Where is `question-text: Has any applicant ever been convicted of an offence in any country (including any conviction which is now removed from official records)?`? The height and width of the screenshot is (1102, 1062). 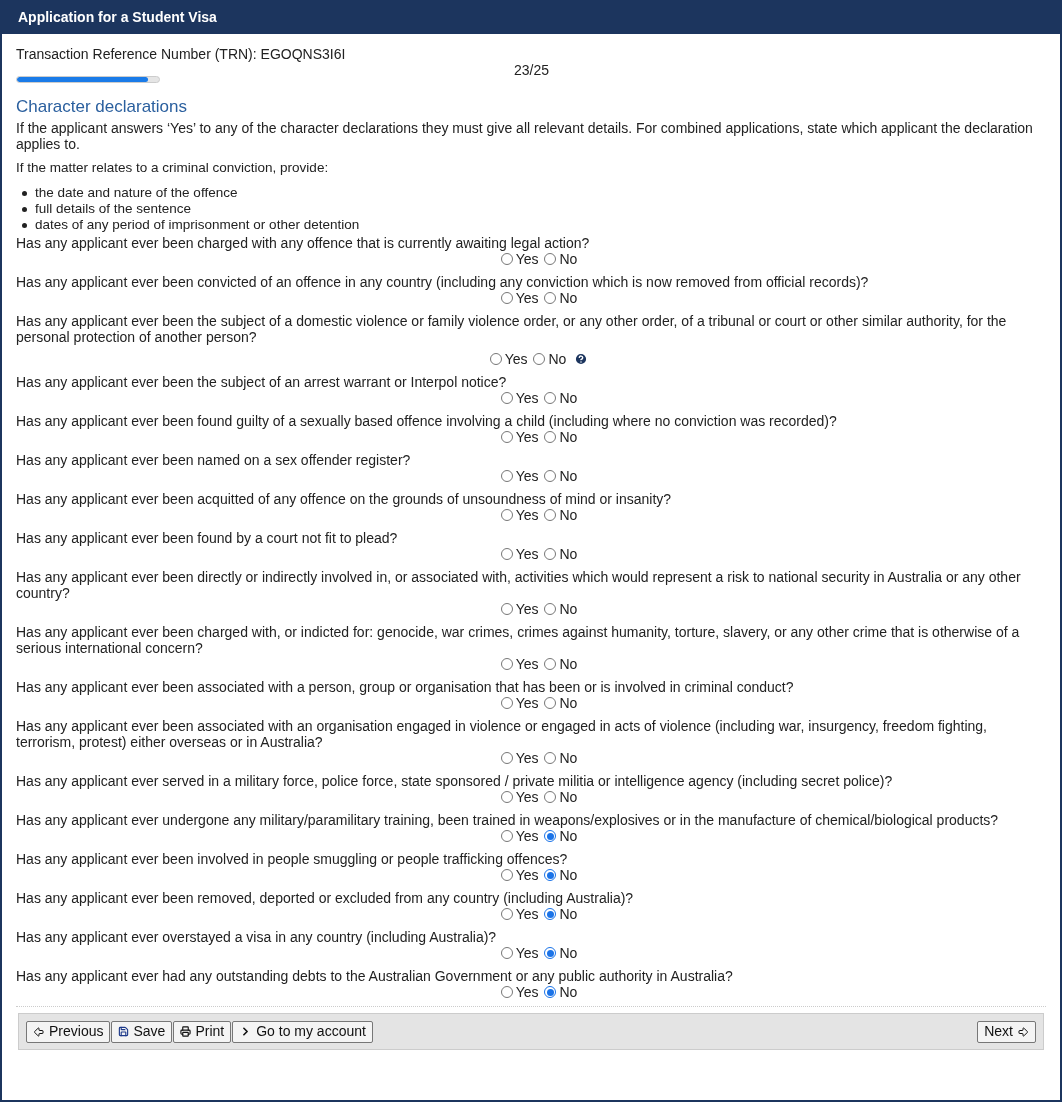
question-text: Has any applicant ever been convicted of an offence in any country (including any conviction which is now removed from official records)? is located at coordinates (443, 282).